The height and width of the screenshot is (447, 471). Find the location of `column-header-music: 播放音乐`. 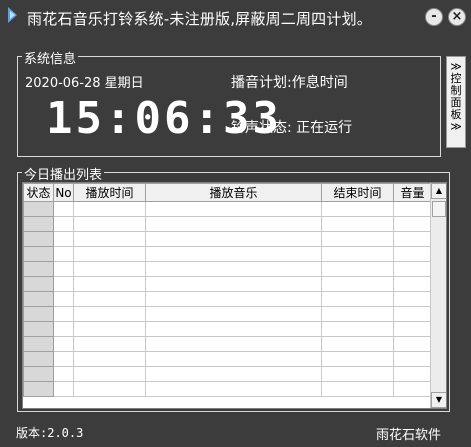

column-header-music: 播放音乐 is located at coordinates (233, 192).